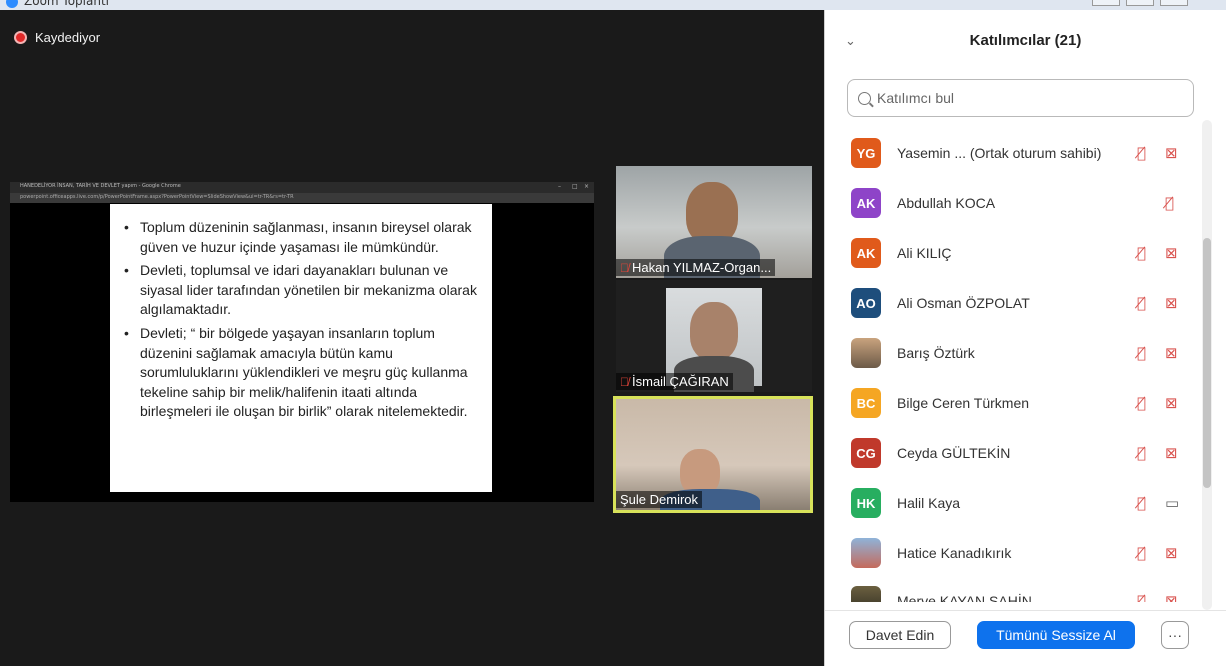 The image size is (1226, 666). Describe the element at coordinates (900, 635) in the screenshot. I see `invite-button: Davet Edin` at that location.